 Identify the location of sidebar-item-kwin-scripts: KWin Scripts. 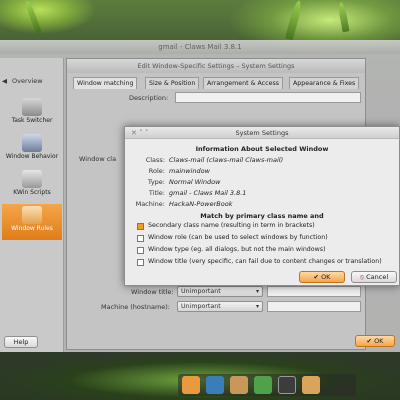
(32, 186).